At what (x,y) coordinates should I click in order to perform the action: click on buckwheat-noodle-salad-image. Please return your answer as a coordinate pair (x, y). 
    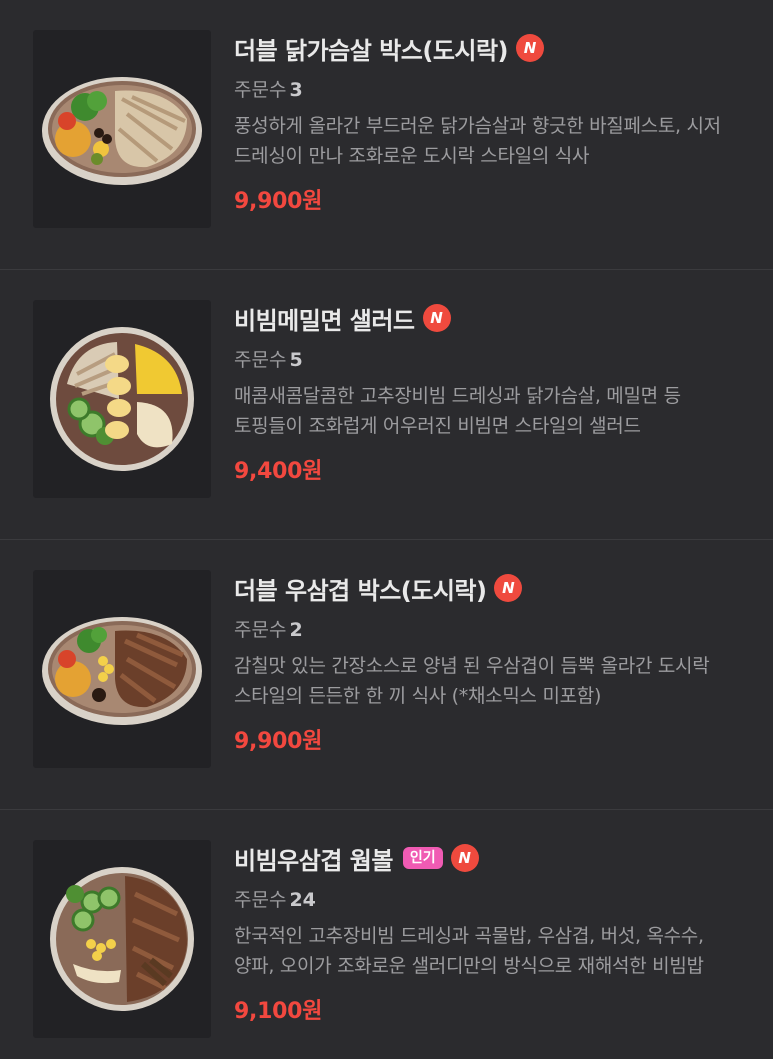
    Looking at the image, I should click on (122, 399).